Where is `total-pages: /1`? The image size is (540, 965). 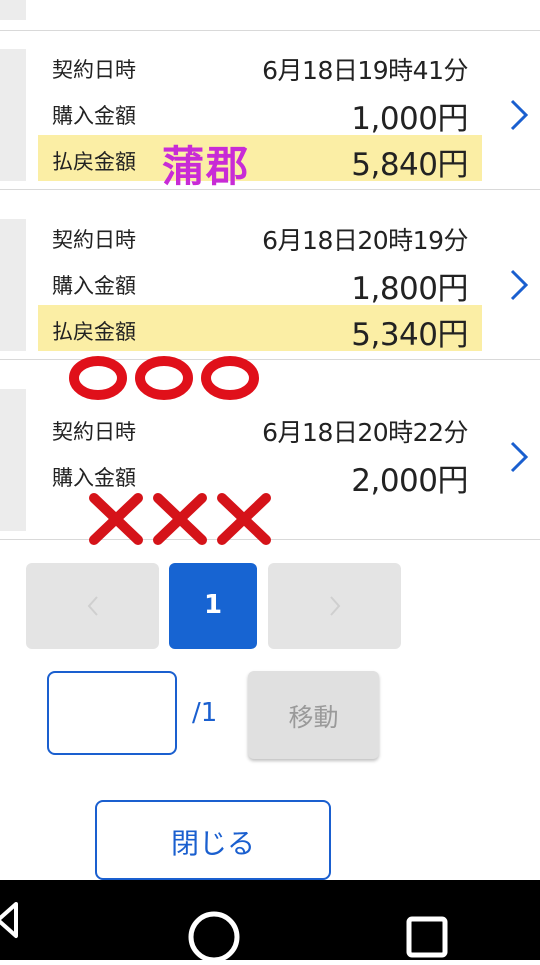
total-pages: /1 is located at coordinates (205, 713).